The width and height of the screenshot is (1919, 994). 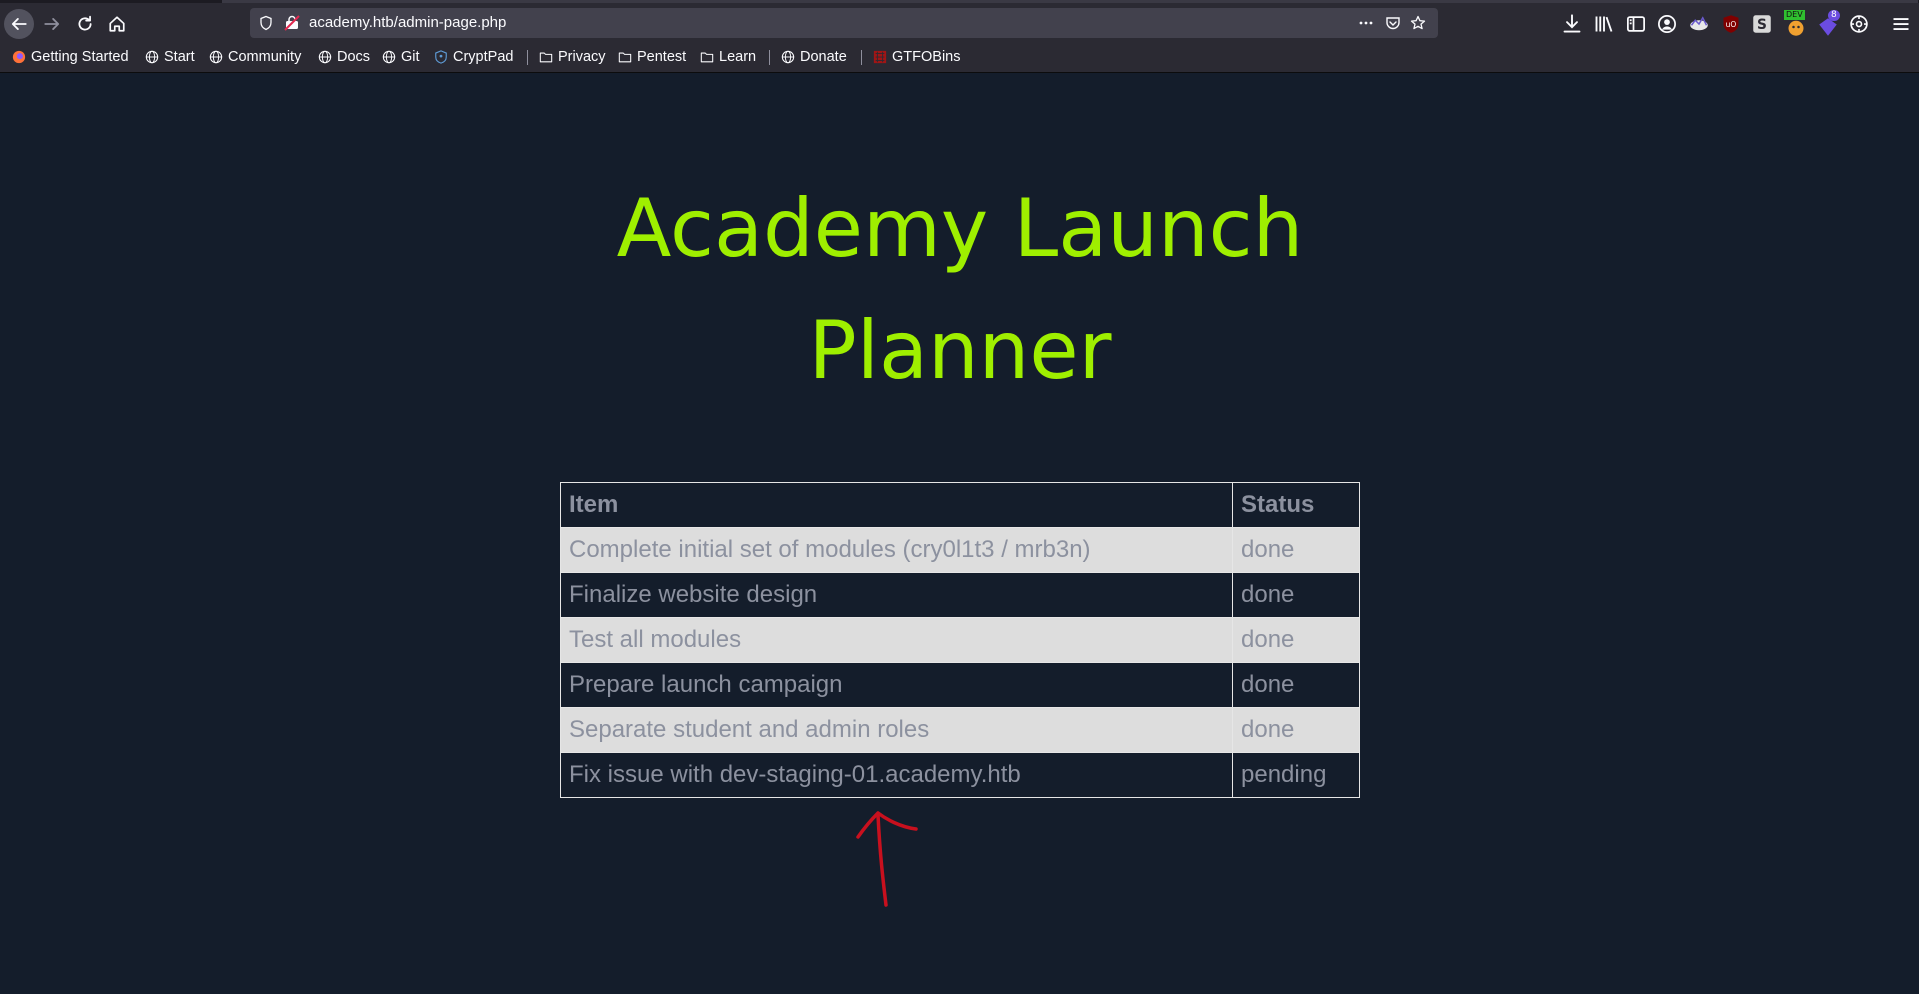 I want to click on bookmark-docs: Docs, so click(x=344, y=56).